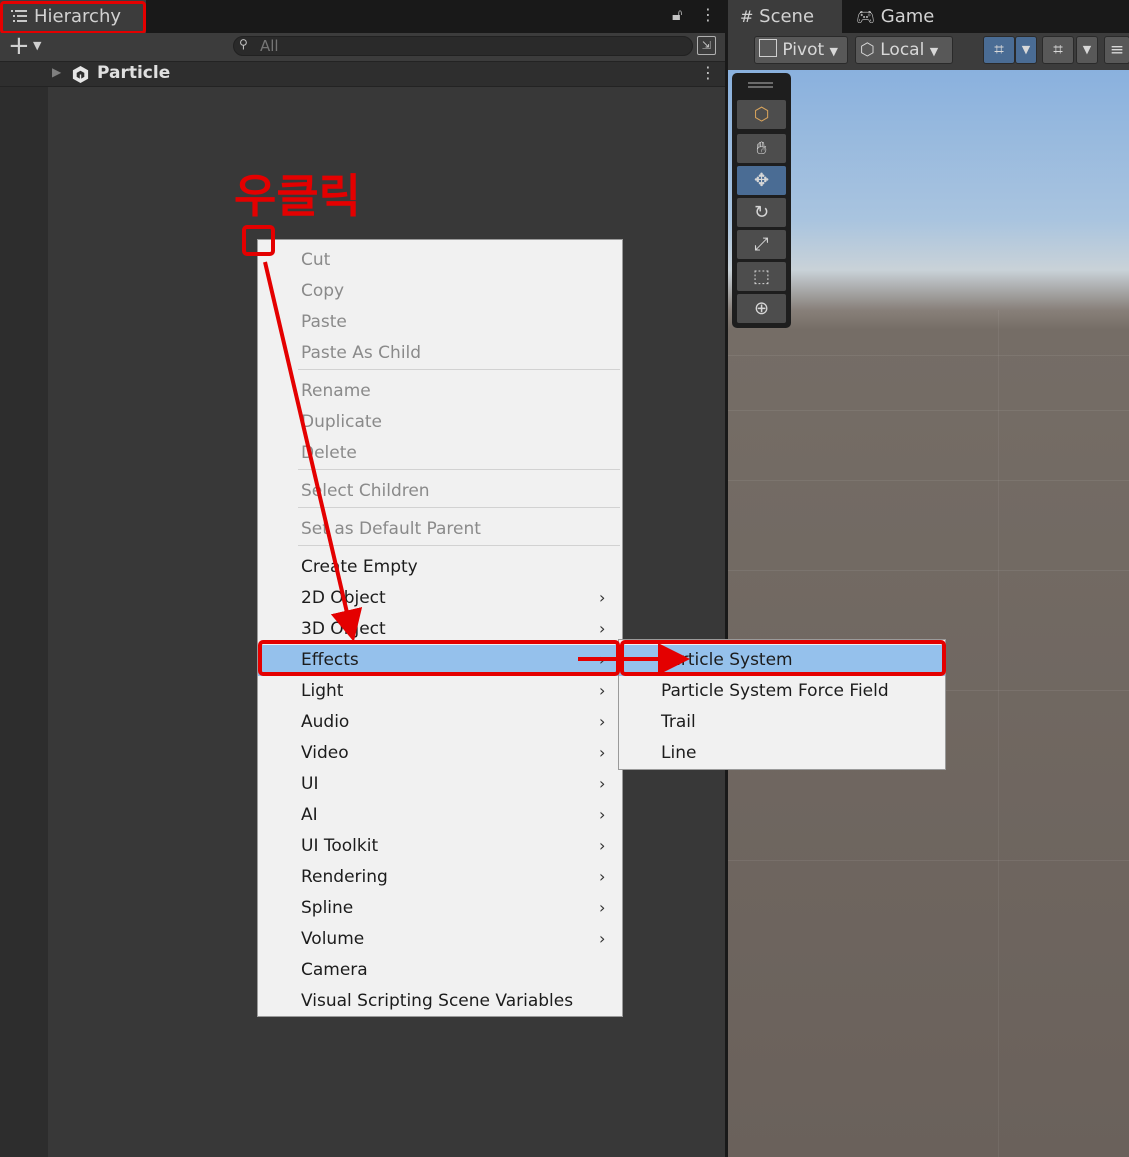 This screenshot has width=1129, height=1157. What do you see at coordinates (440, 491) in the screenshot?
I see `menu-item-select-children: Select Children` at bounding box center [440, 491].